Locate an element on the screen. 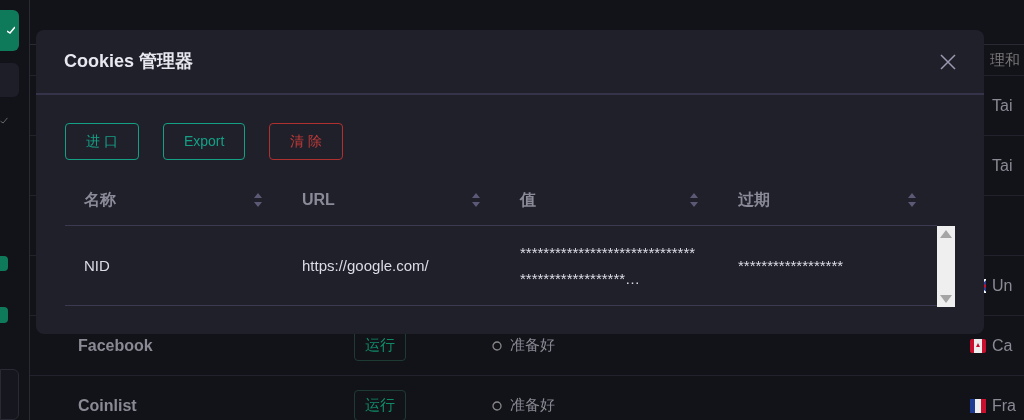  country-name: Fra is located at coordinates (1004, 405).